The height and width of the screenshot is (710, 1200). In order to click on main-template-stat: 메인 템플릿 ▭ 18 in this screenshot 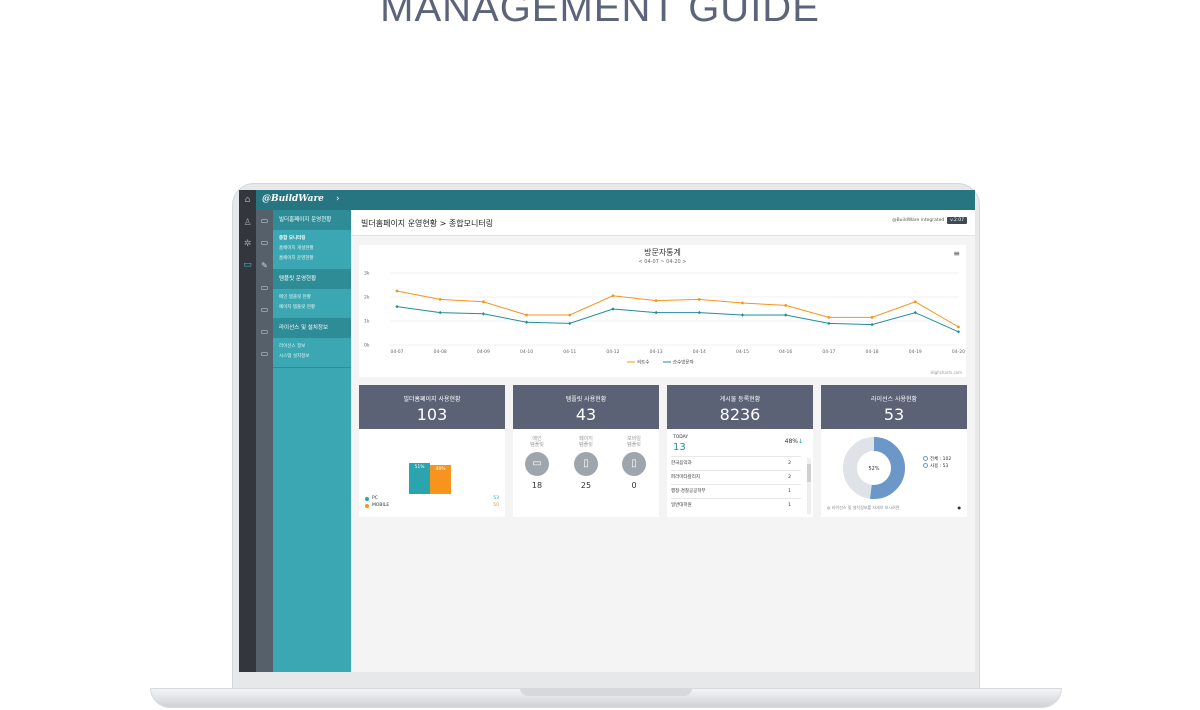, I will do `click(537, 463)`.